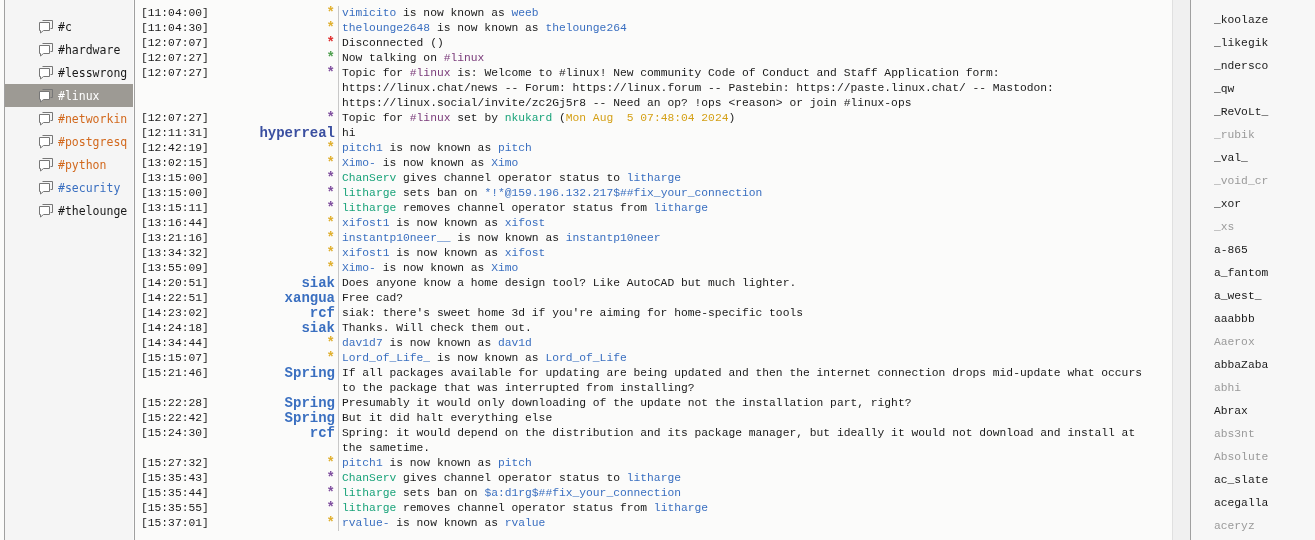  I want to click on scrollbar, so click(1181, 270).